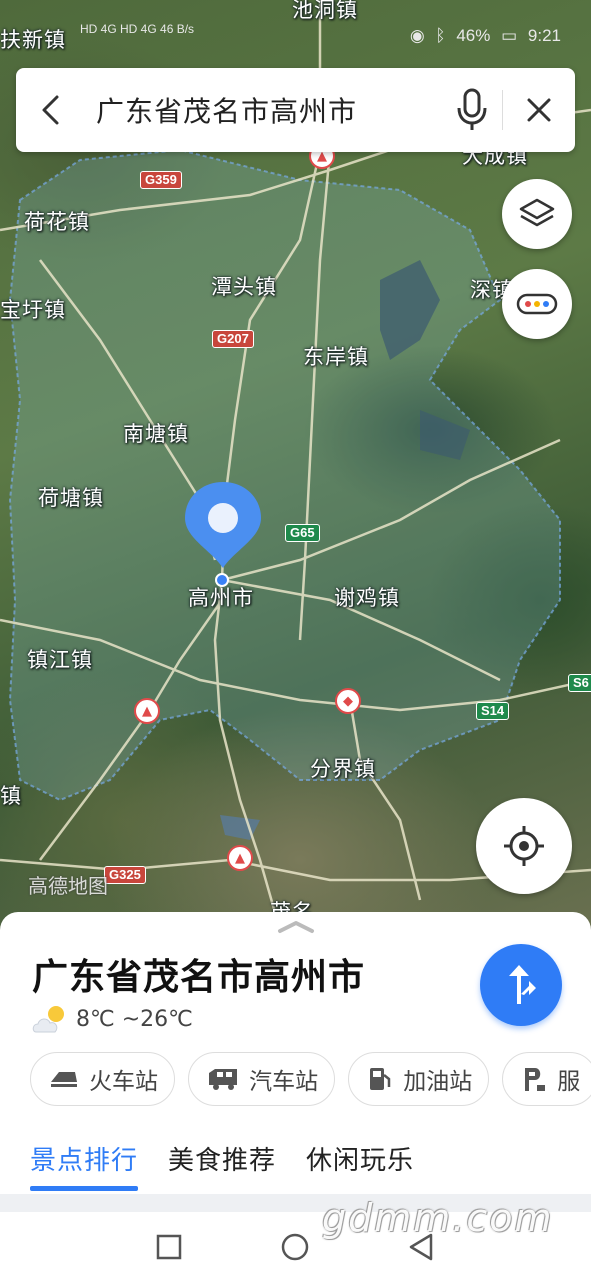  What do you see at coordinates (123, 1082) in the screenshot?
I see `chip-label: 火车站` at bounding box center [123, 1082].